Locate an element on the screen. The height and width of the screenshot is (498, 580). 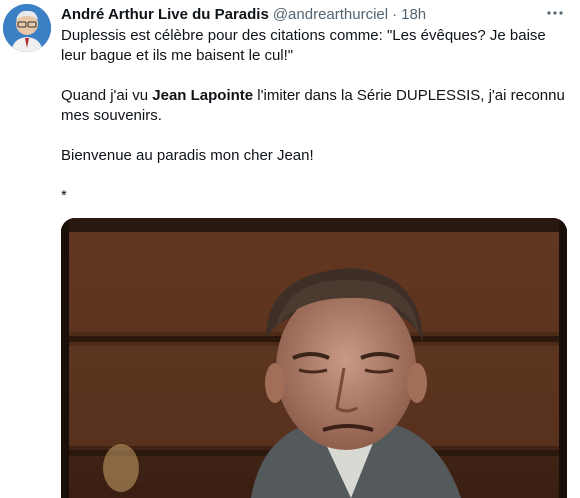
profile-photo-icon is located at coordinates (27, 28).